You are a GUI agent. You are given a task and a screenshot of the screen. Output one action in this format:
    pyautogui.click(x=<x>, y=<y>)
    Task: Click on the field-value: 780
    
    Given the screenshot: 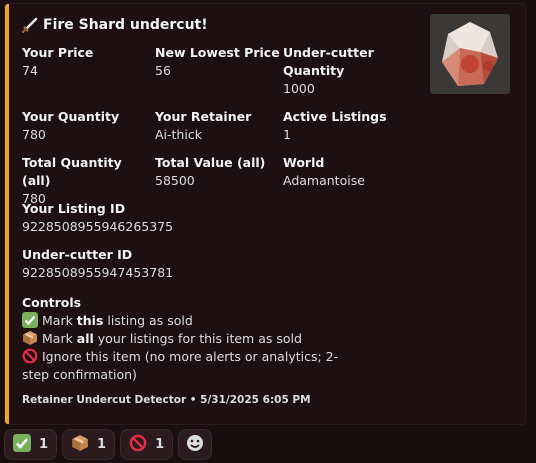 What is the action you would take?
    pyautogui.click(x=34, y=134)
    